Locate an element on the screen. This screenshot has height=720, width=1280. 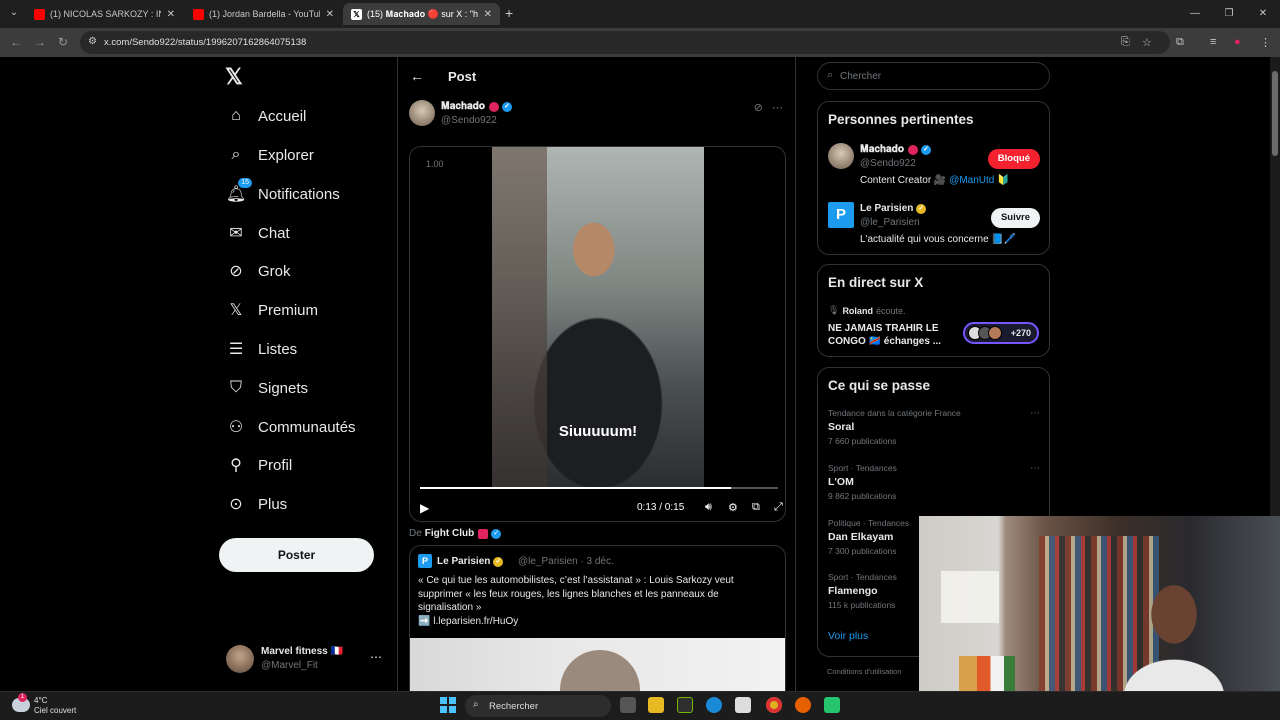
account-switcher: Marvel fitness 🇫🇷 @Marvel_Fit ⋯ is located at coordinates (306, 659).